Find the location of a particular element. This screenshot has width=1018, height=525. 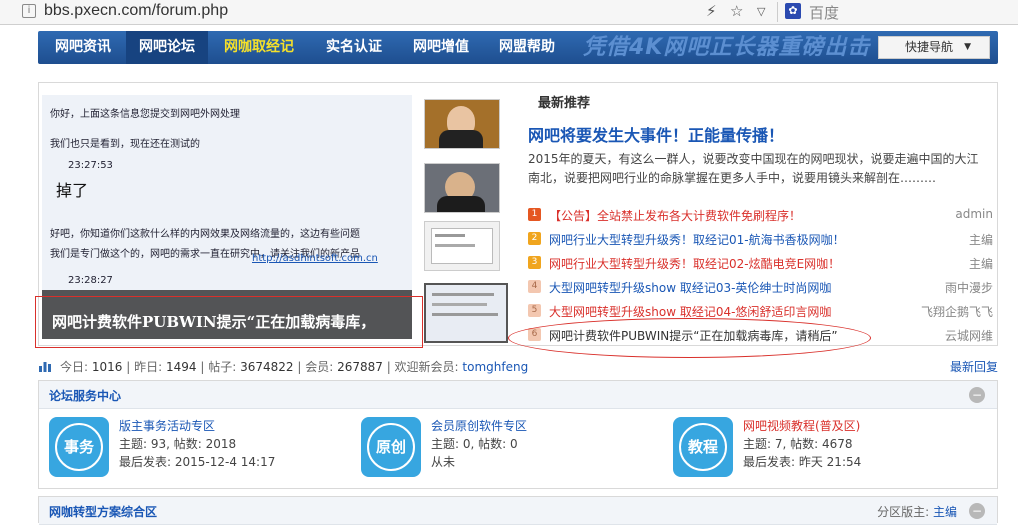

forum-name-link: 网吧视频教程(普及区) is located at coordinates (801, 425).